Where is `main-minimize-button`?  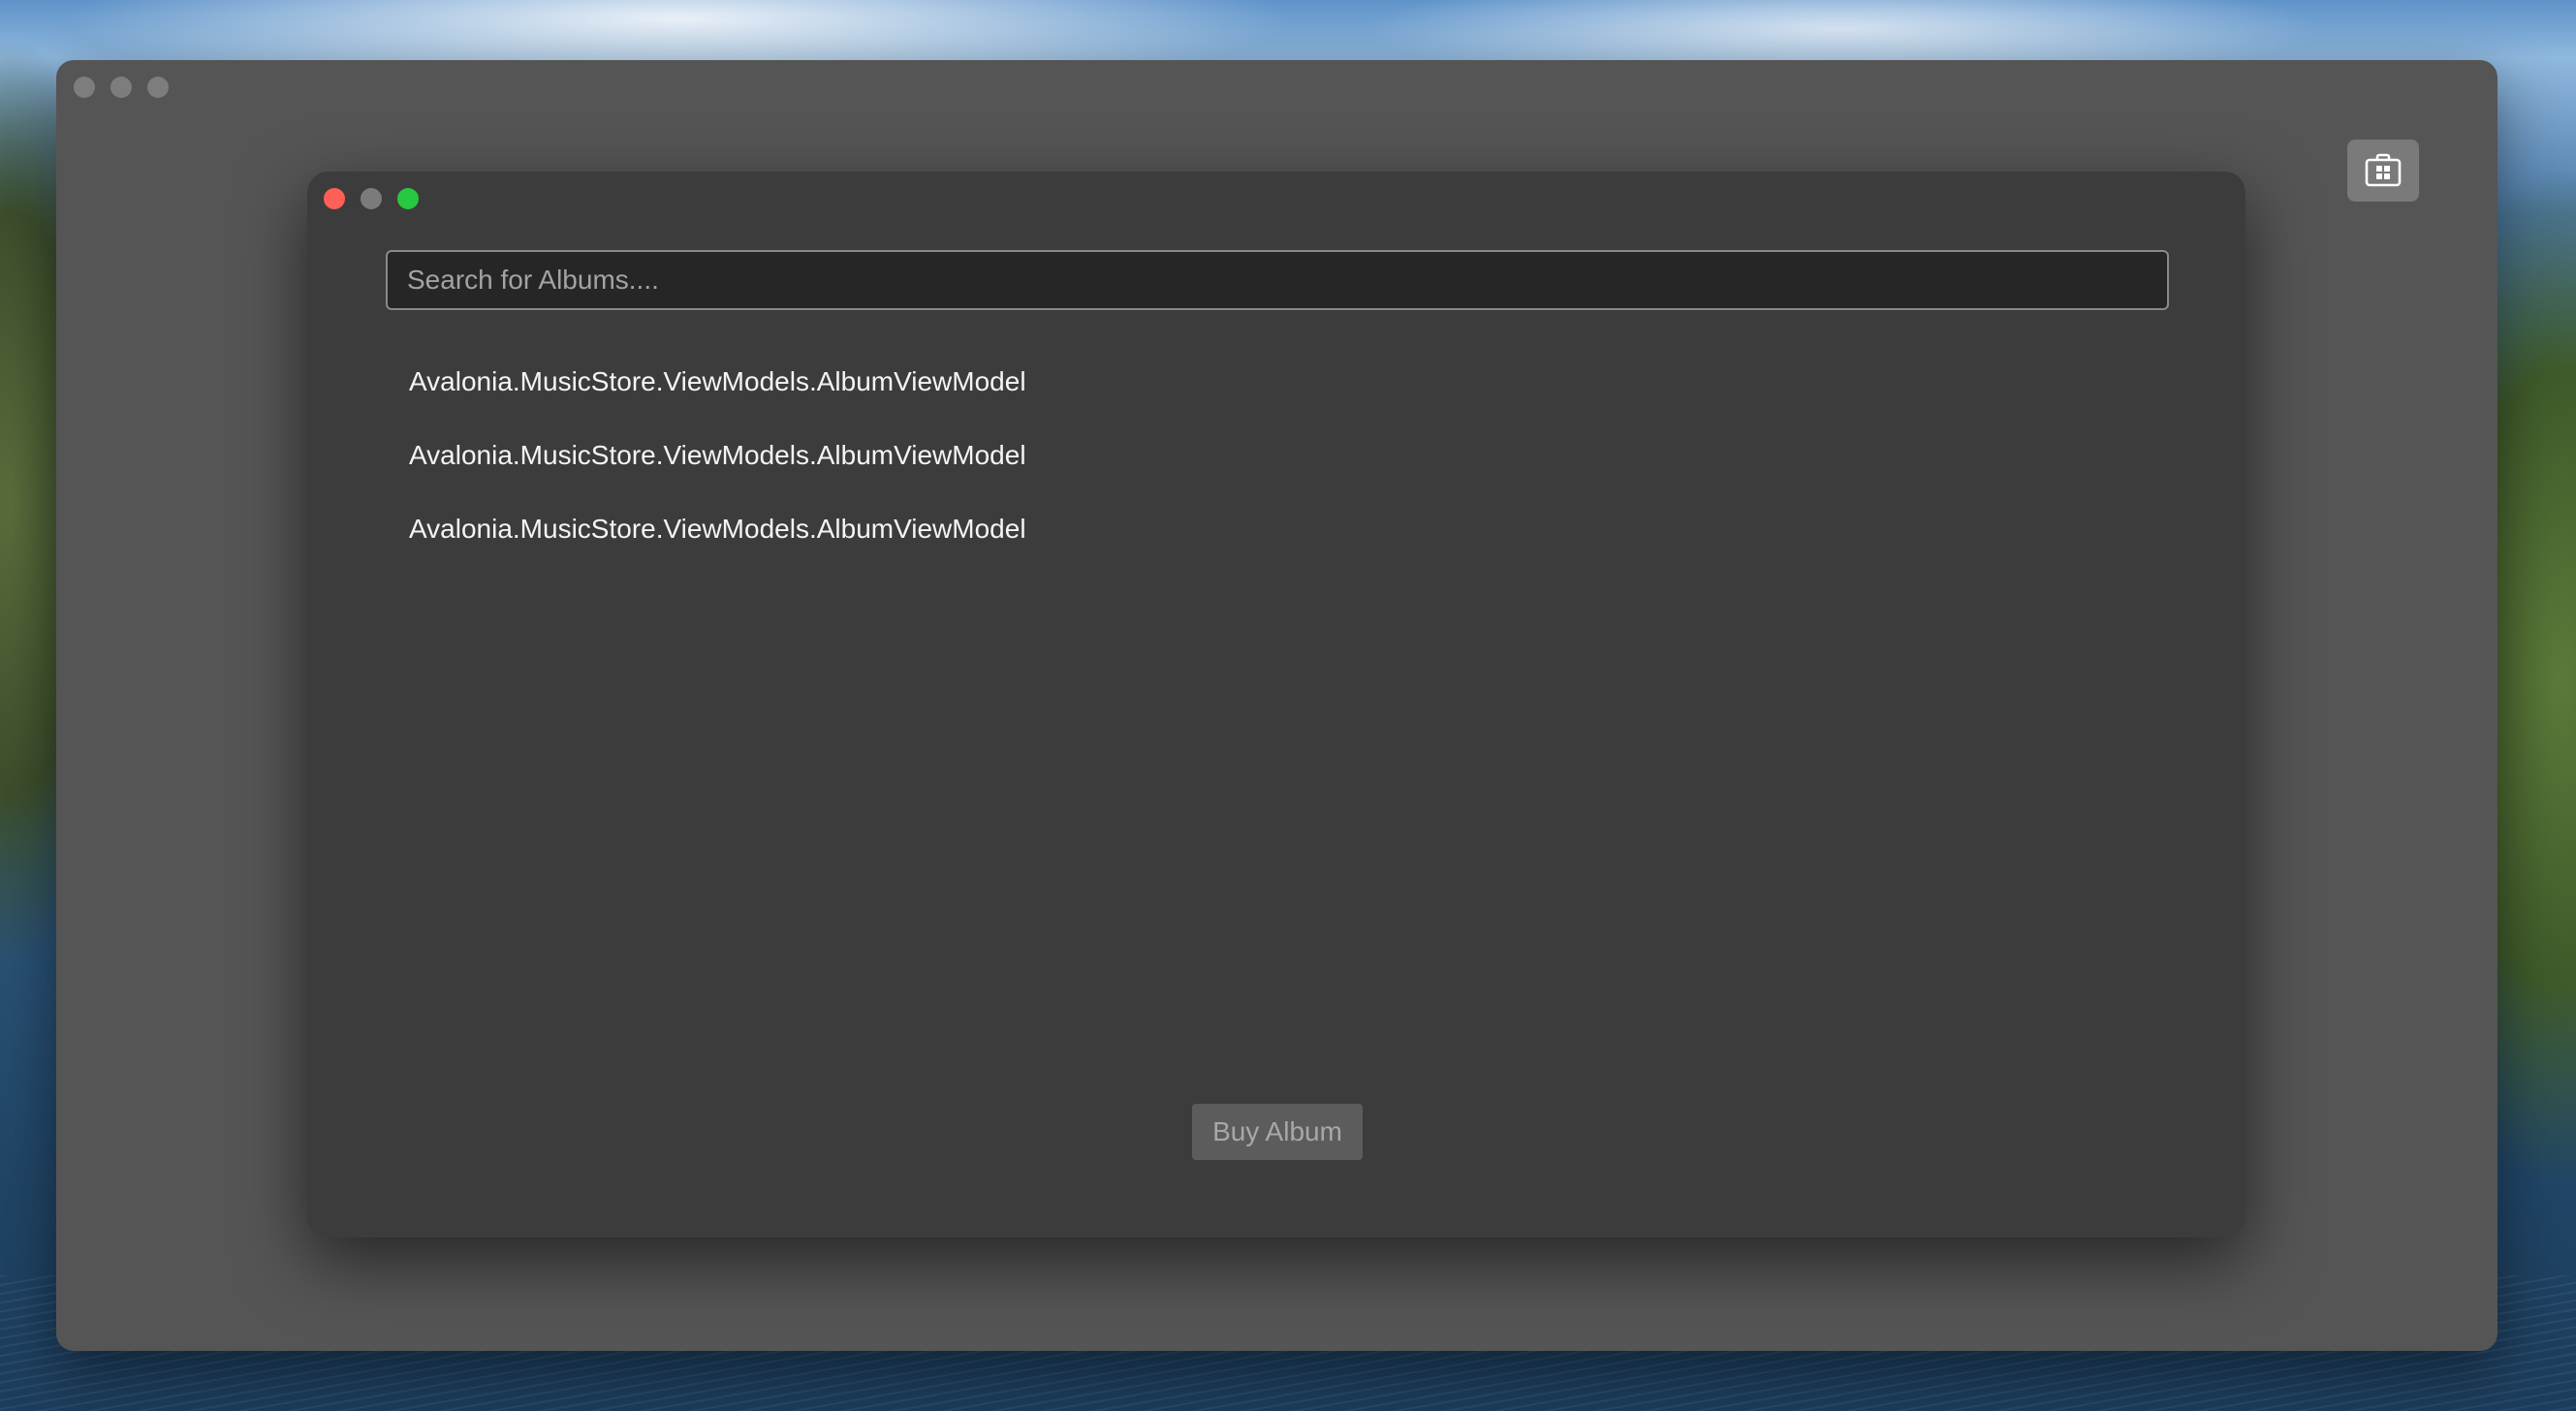 main-minimize-button is located at coordinates (121, 87).